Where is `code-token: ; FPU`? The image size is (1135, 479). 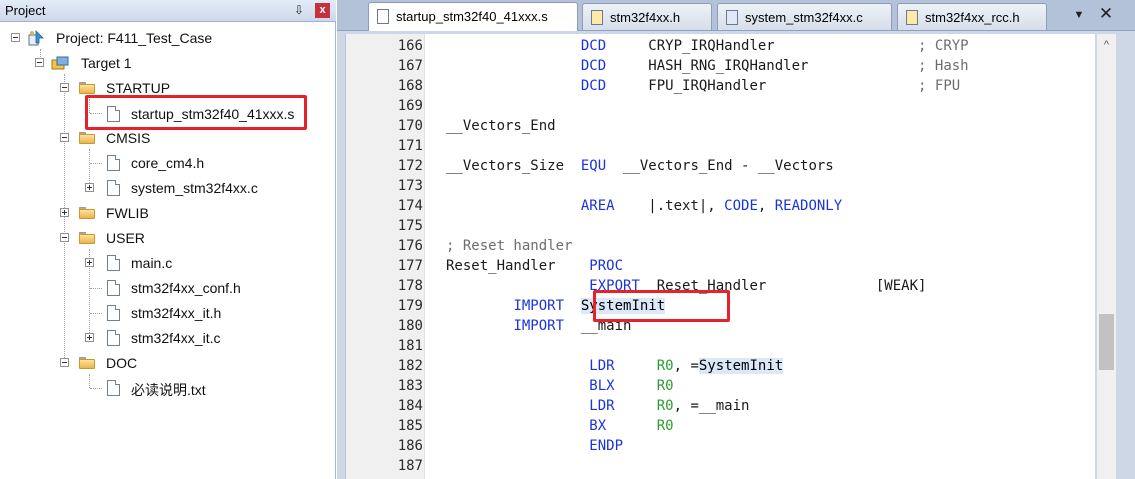
code-token: ; FPU is located at coordinates (939, 86).